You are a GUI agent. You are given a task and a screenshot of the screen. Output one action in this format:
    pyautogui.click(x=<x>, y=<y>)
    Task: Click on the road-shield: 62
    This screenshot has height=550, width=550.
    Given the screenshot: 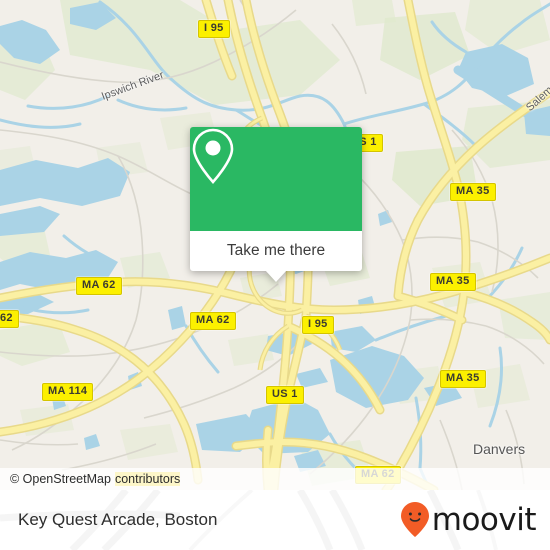 What is the action you would take?
    pyautogui.click(x=9, y=319)
    